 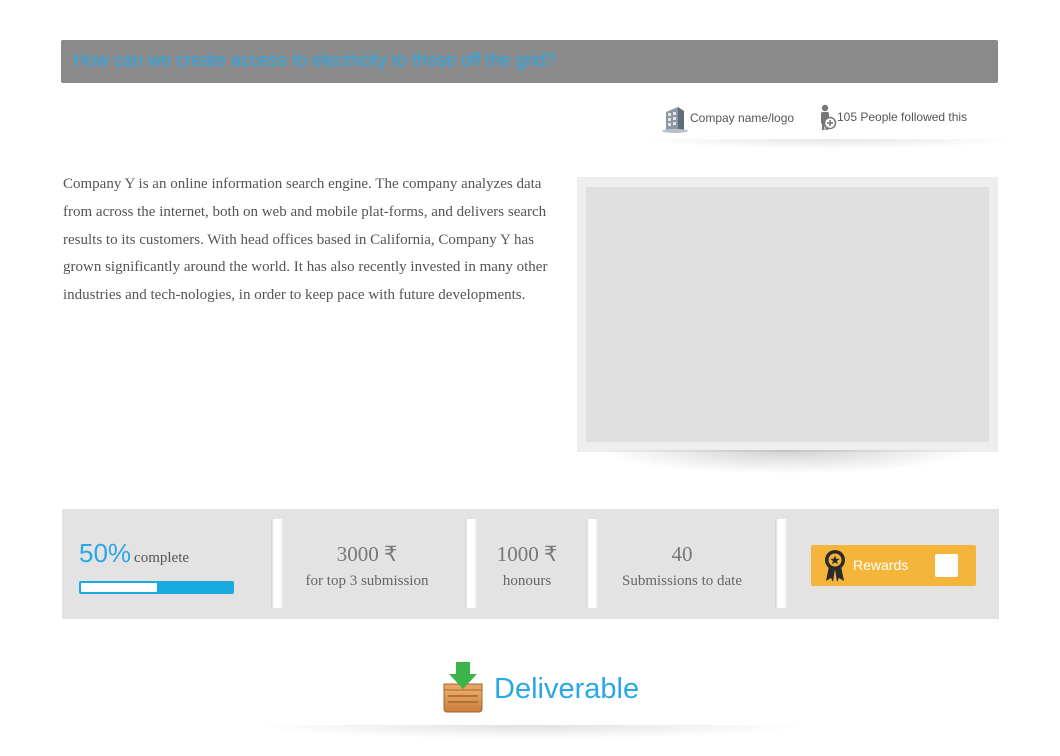 I want to click on honours-label: honours, so click(x=527, y=581).